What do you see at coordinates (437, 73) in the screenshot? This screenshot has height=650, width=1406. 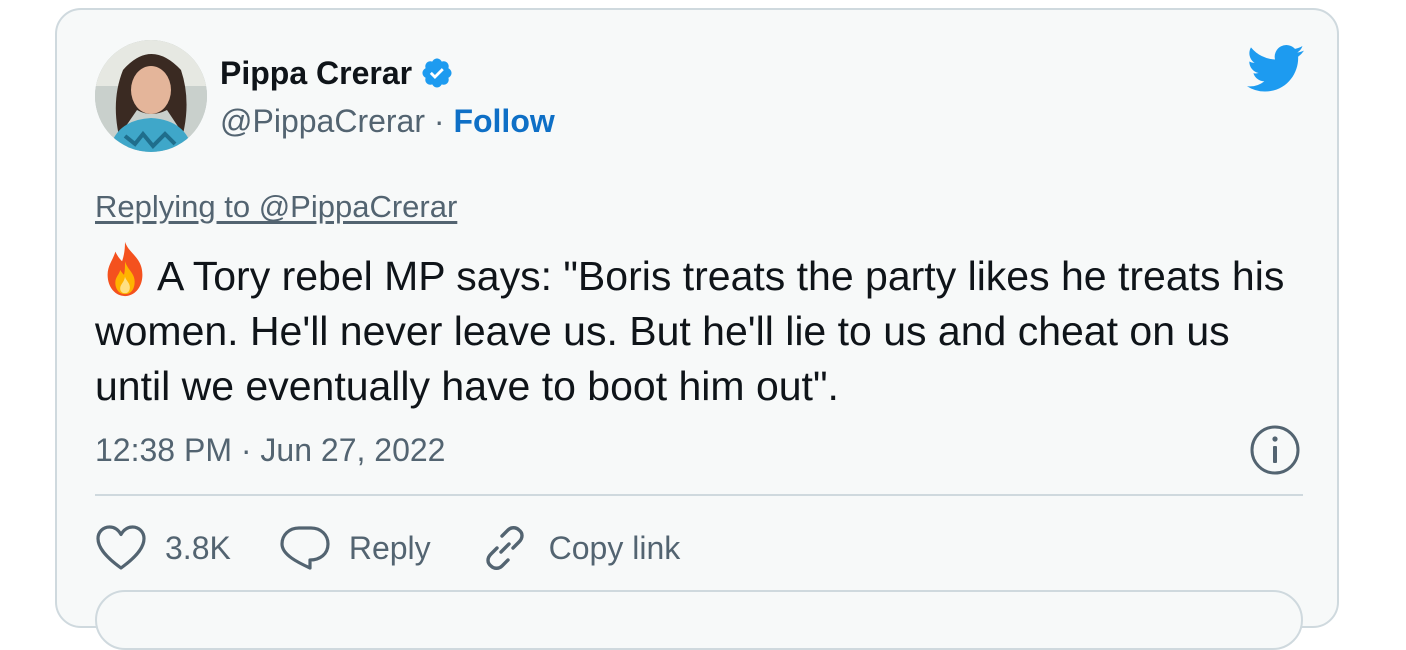 I see `verified-badge-icon` at bounding box center [437, 73].